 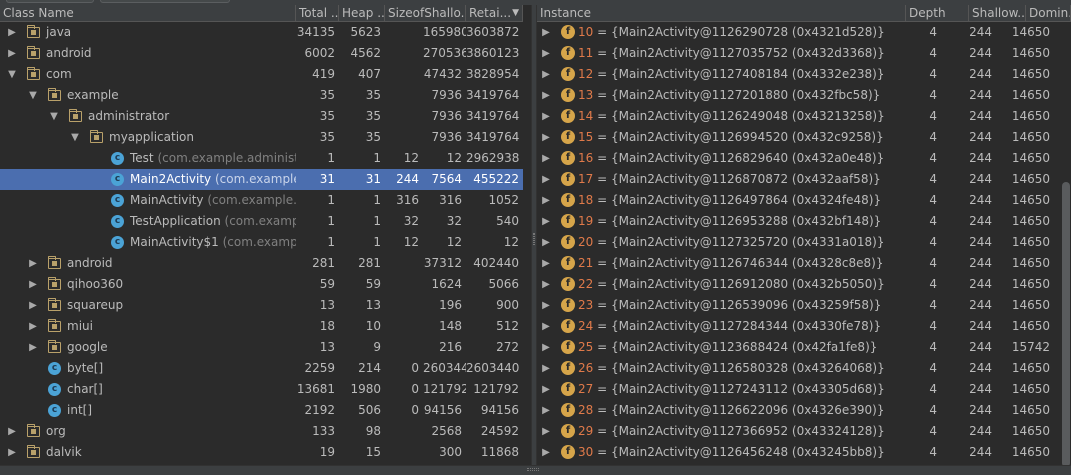 I want to click on class-row: ▼ administrator 35 35 7936 3419764, so click(x=261, y=116).